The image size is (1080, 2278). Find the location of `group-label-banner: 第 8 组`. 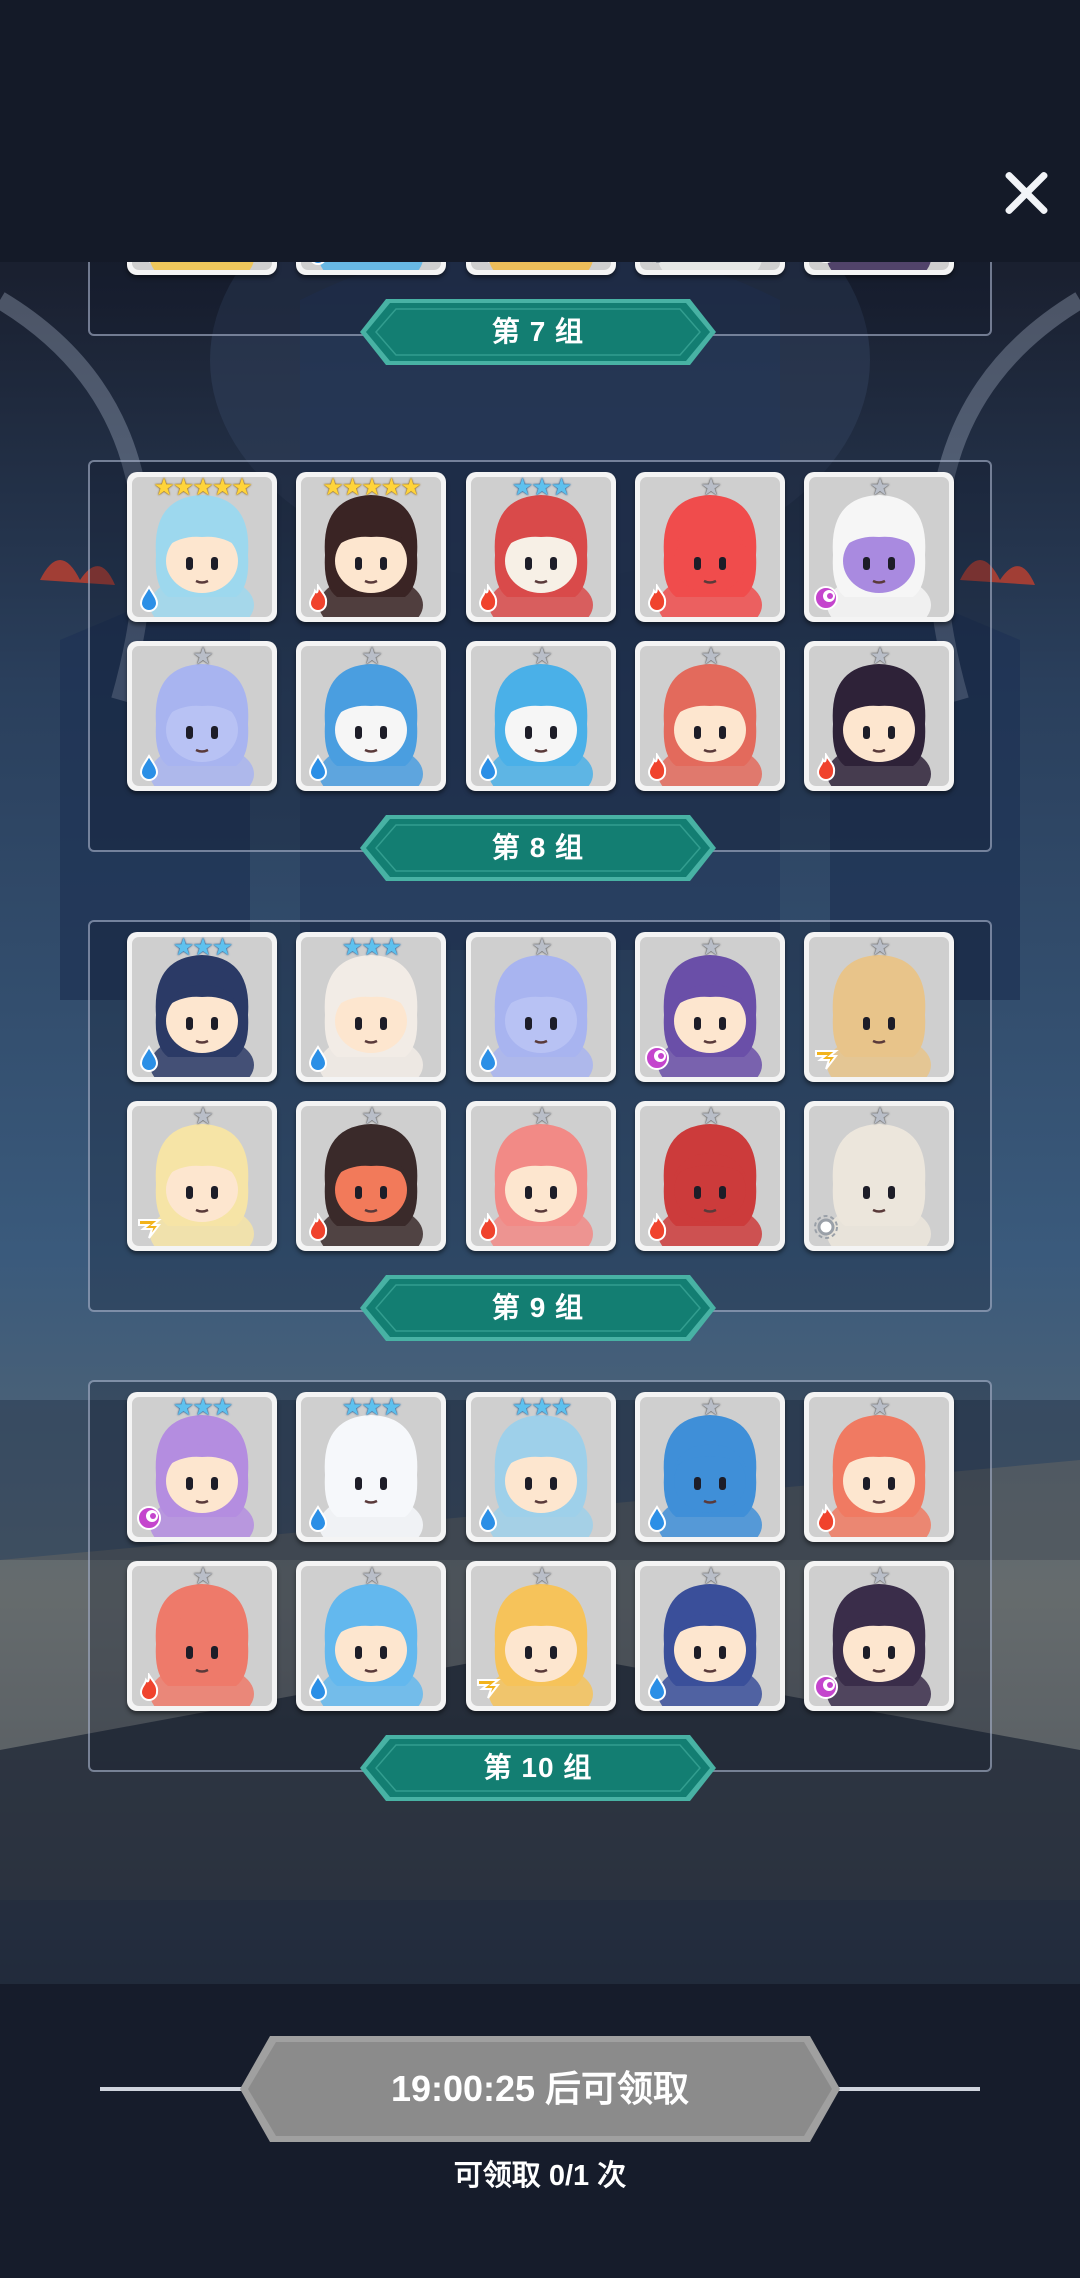

group-label-banner: 第 8 组 is located at coordinates (538, 848).